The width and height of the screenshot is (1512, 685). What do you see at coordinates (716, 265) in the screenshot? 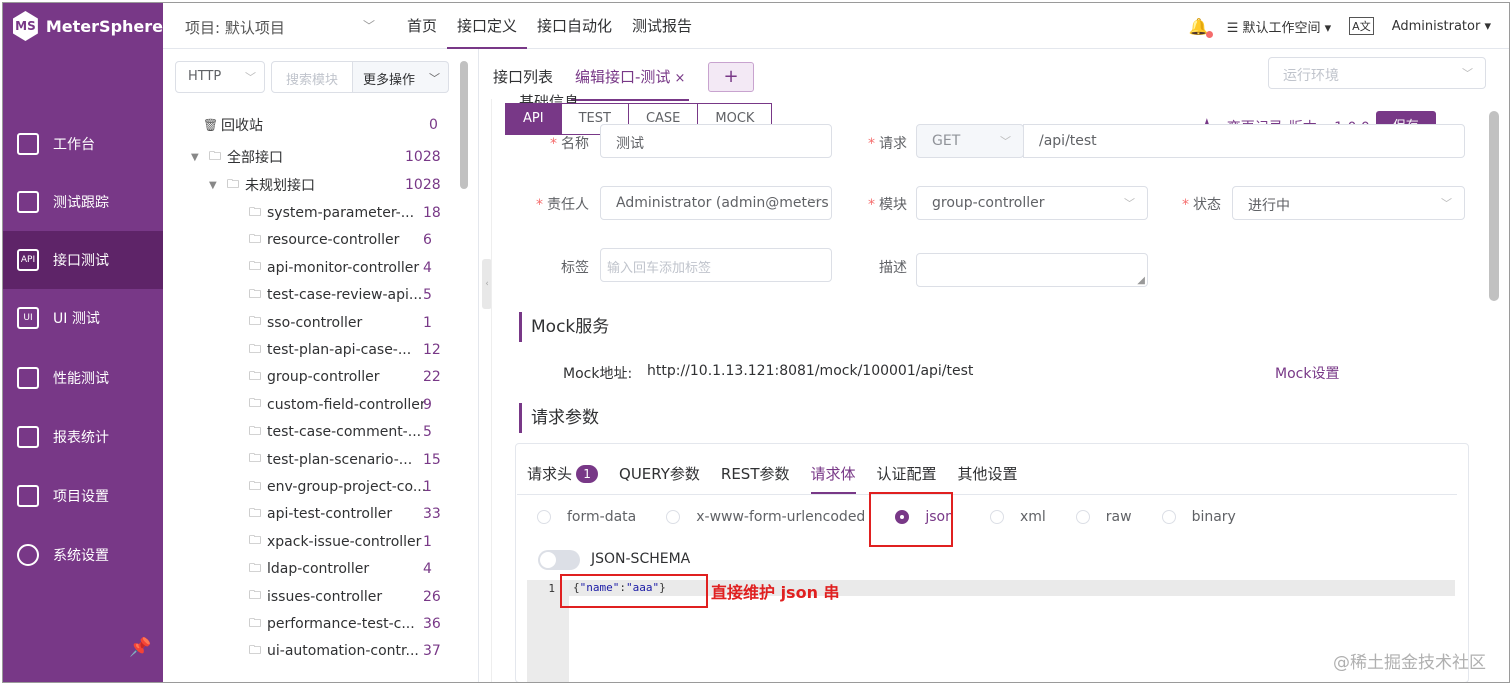
I see `tag-input: 输入回车添加标签` at bounding box center [716, 265].